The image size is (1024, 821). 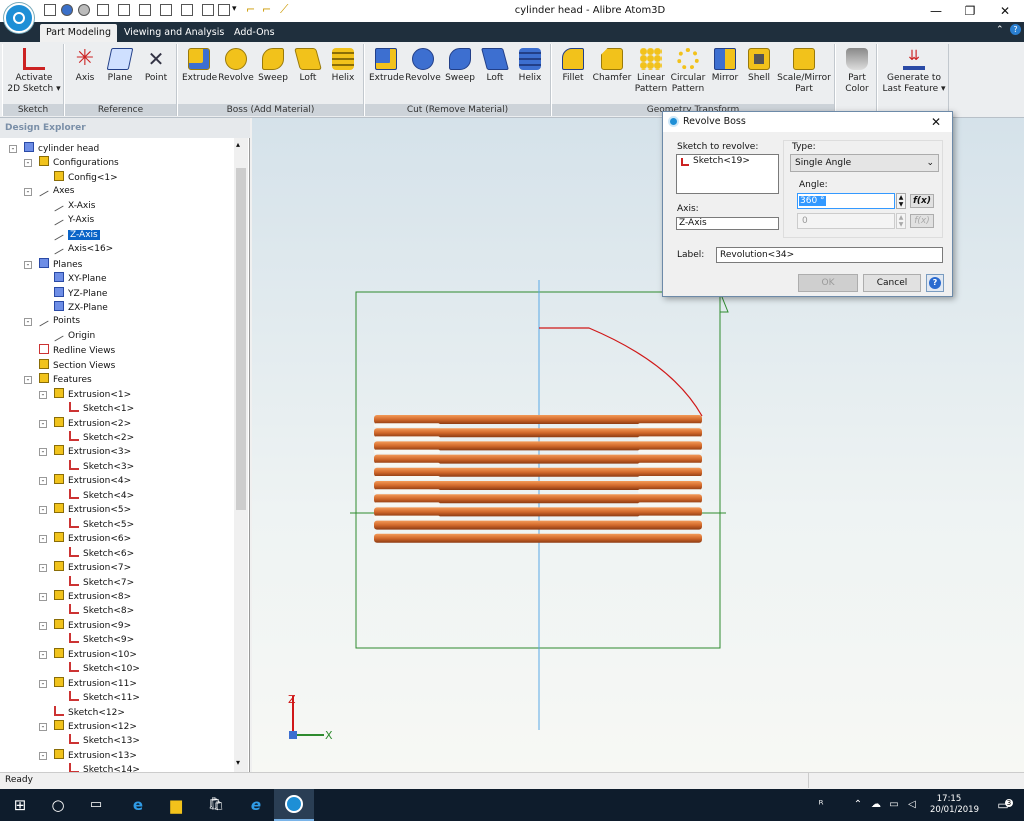 I want to click on tree-item-points: Points, so click(x=59, y=321).